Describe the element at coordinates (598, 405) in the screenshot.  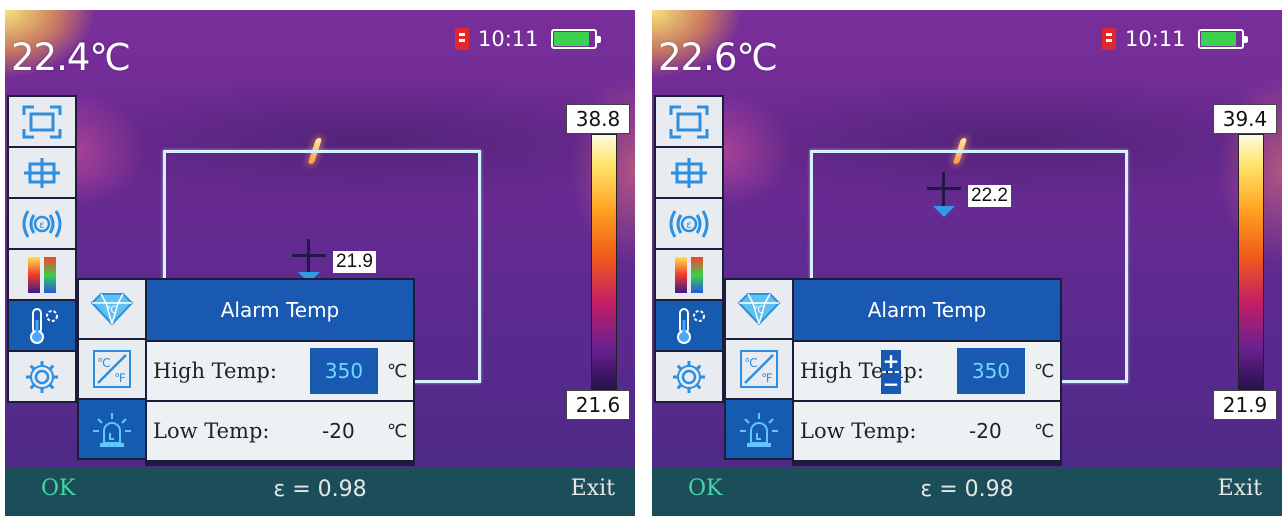
I see `scale-min-value: 21.6` at that location.